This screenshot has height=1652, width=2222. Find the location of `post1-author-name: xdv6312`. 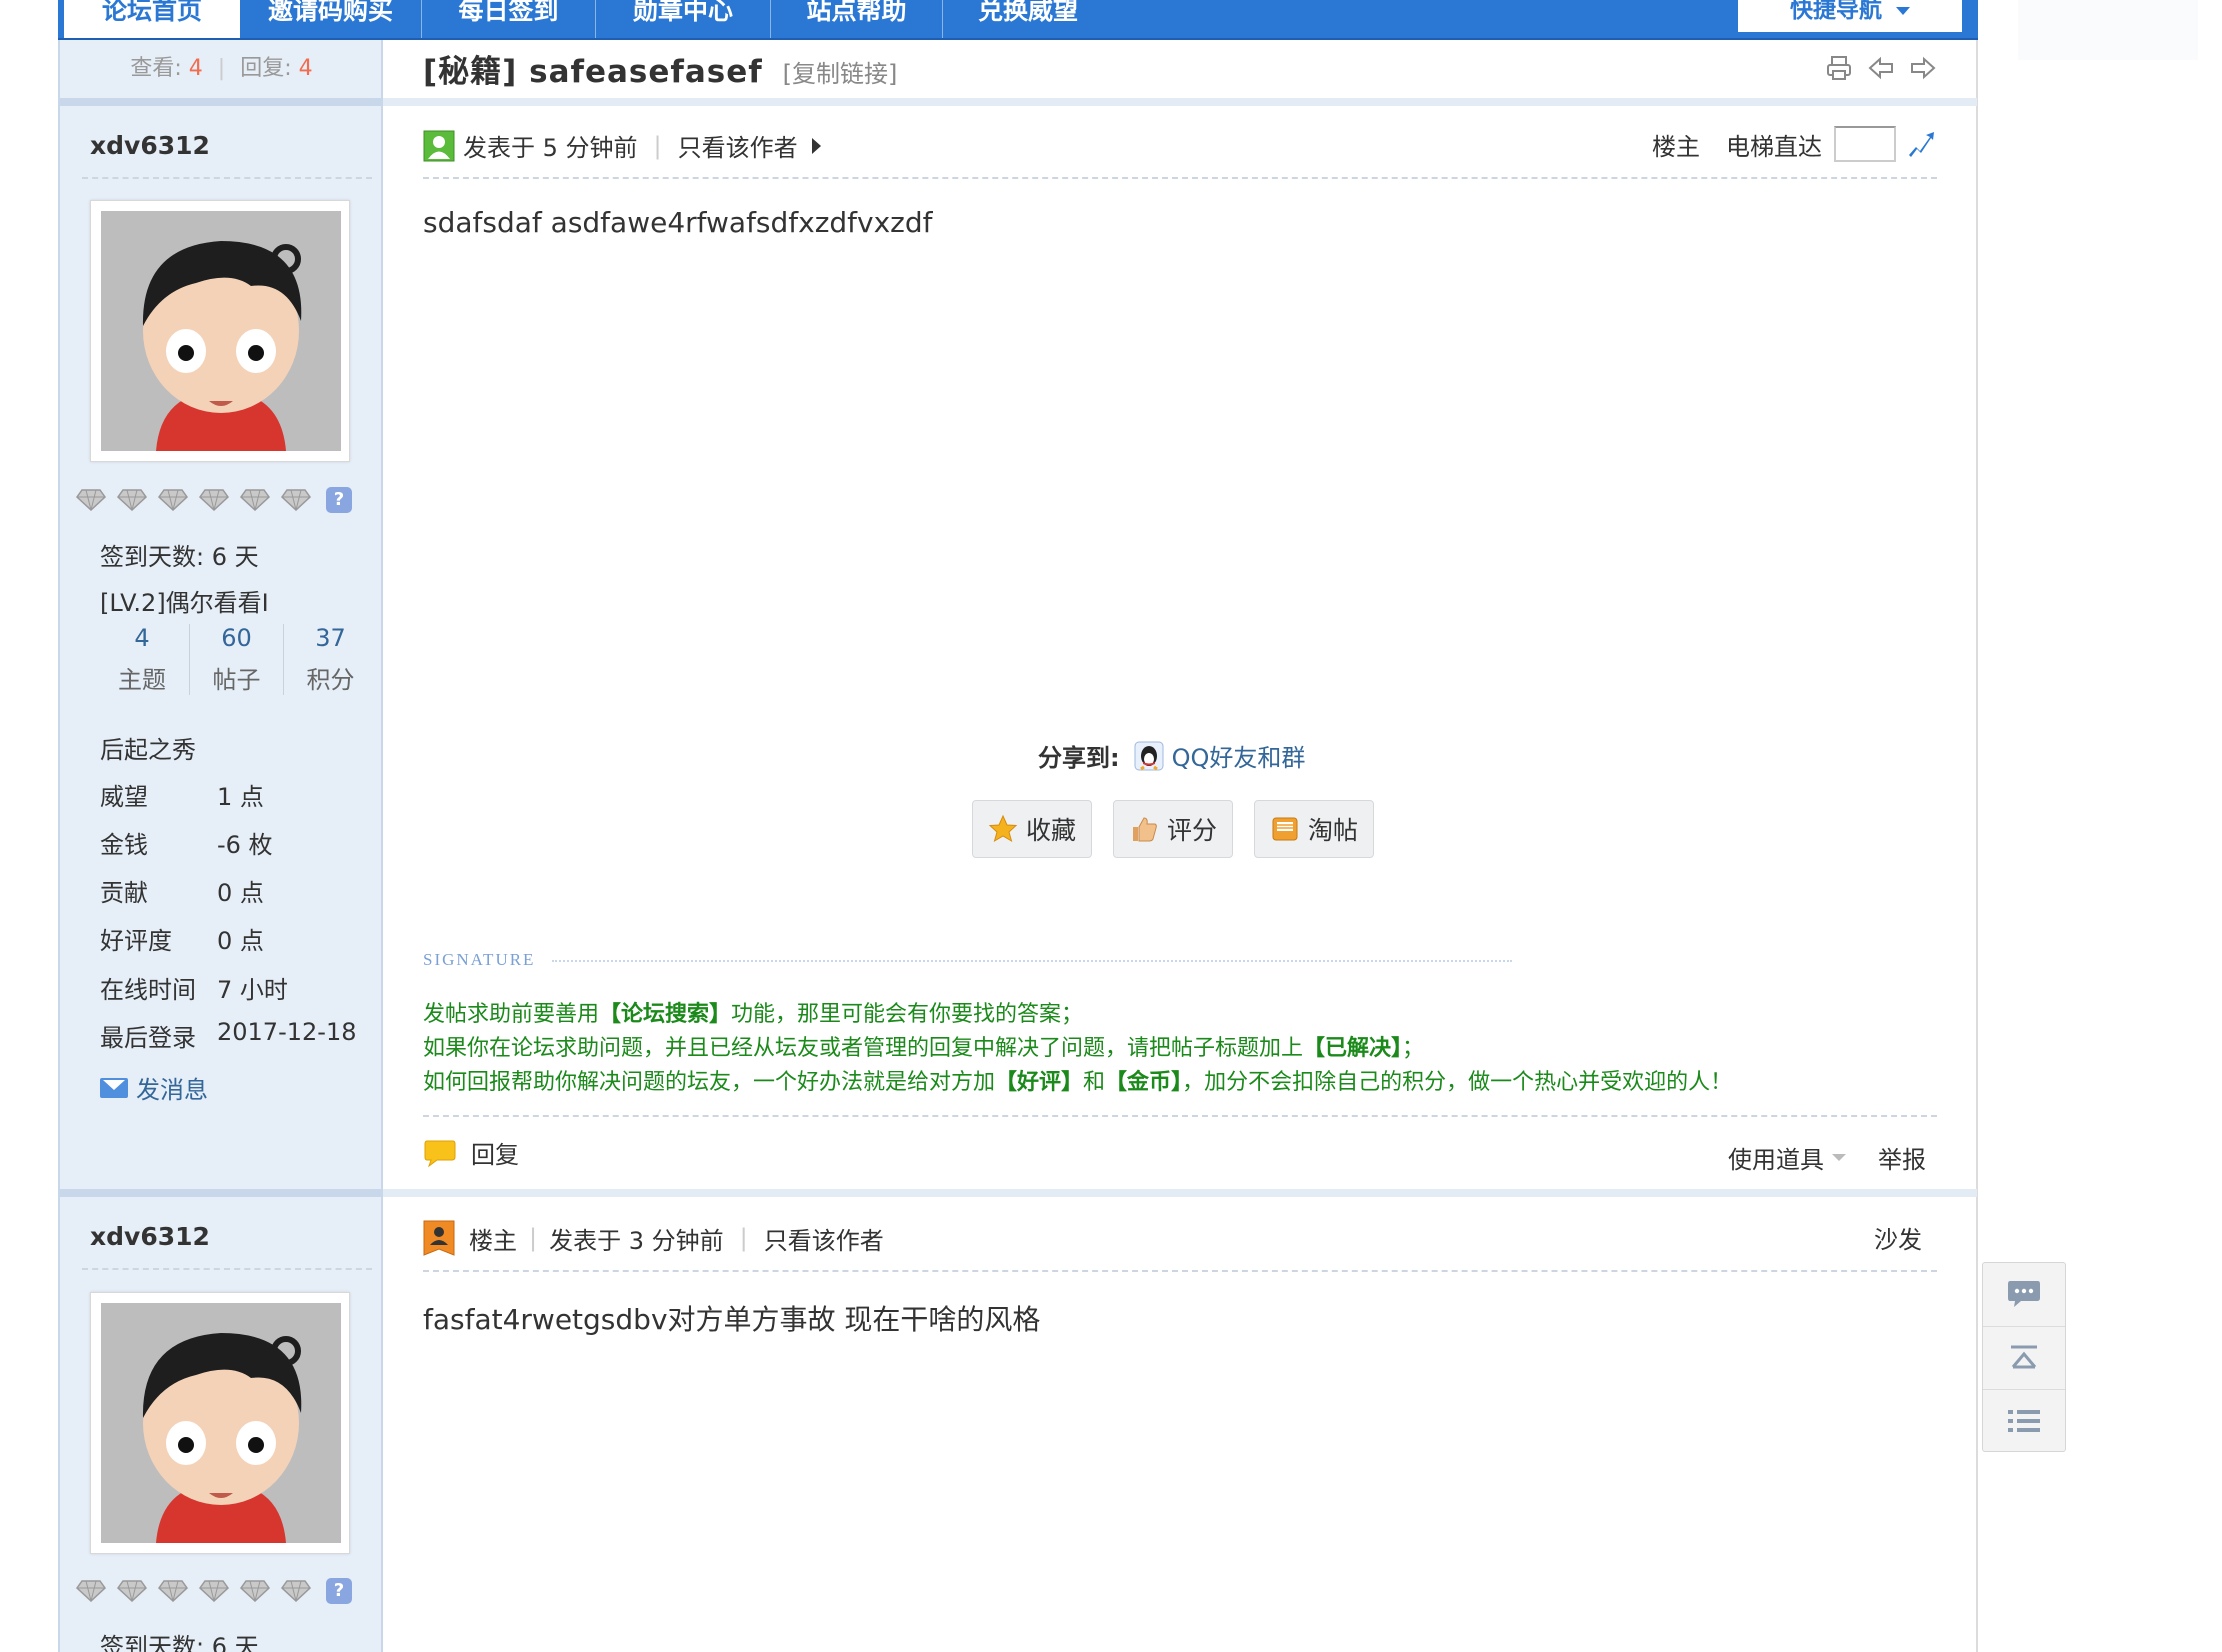

post1-author-name: xdv6312 is located at coordinates (150, 145).